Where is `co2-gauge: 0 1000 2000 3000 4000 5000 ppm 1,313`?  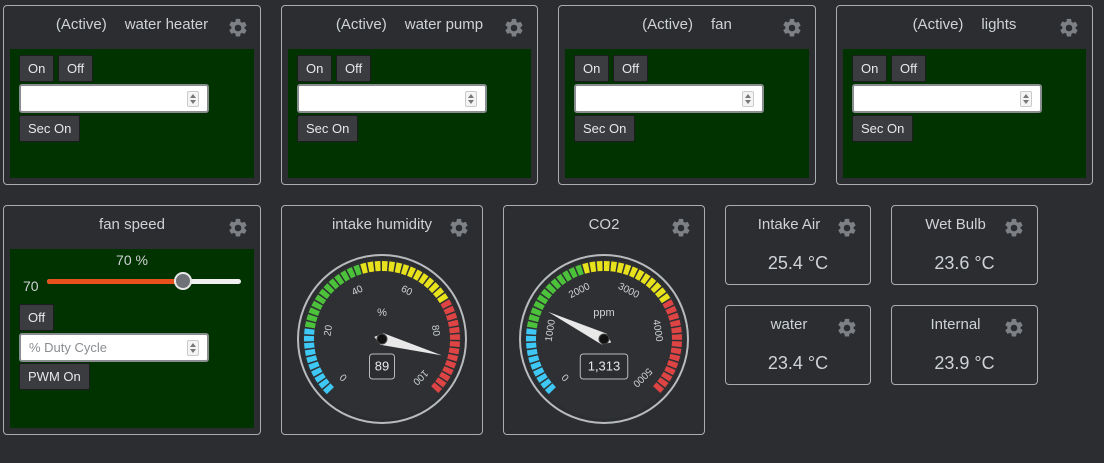 co2-gauge: 0 1000 2000 3000 4000 5000 ppm 1,313 is located at coordinates (604, 339).